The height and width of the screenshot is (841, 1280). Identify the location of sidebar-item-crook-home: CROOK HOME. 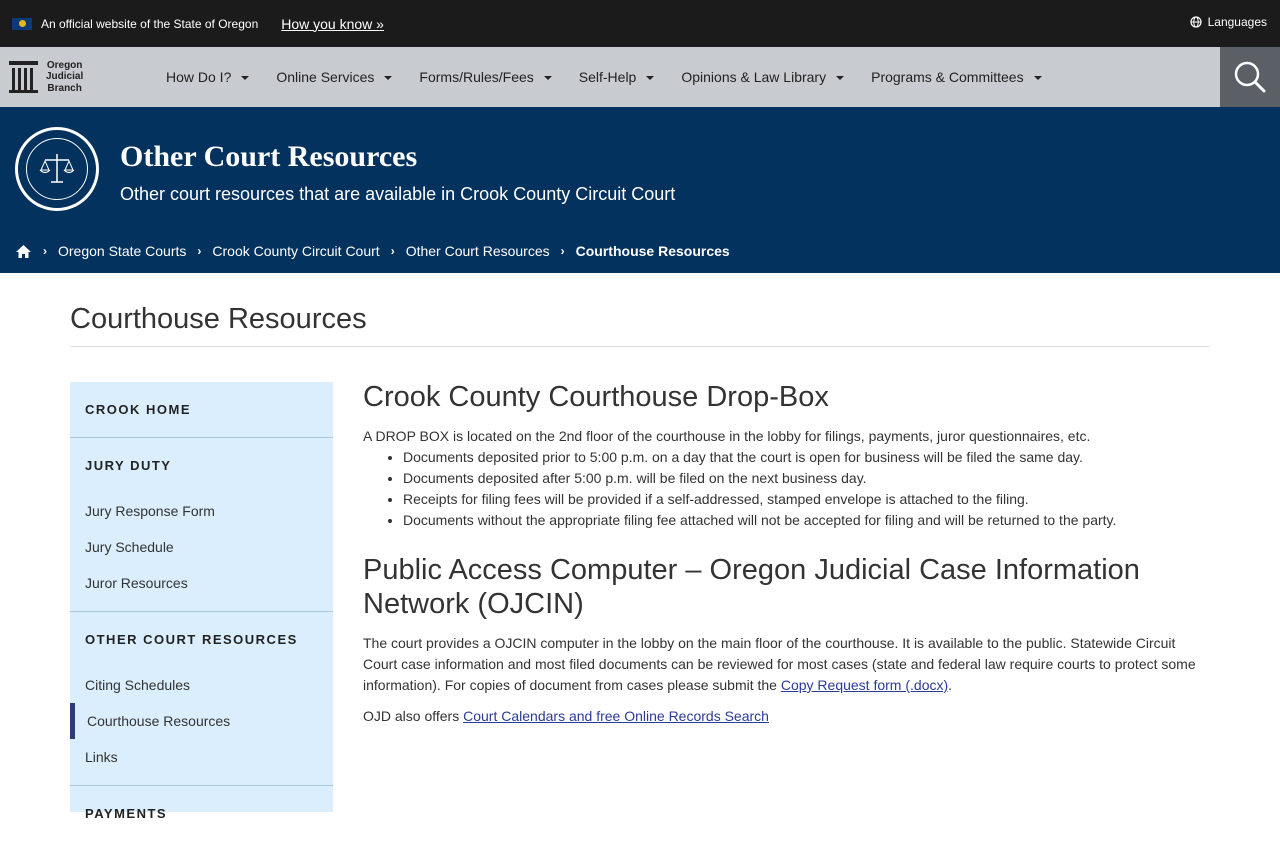
(201, 409).